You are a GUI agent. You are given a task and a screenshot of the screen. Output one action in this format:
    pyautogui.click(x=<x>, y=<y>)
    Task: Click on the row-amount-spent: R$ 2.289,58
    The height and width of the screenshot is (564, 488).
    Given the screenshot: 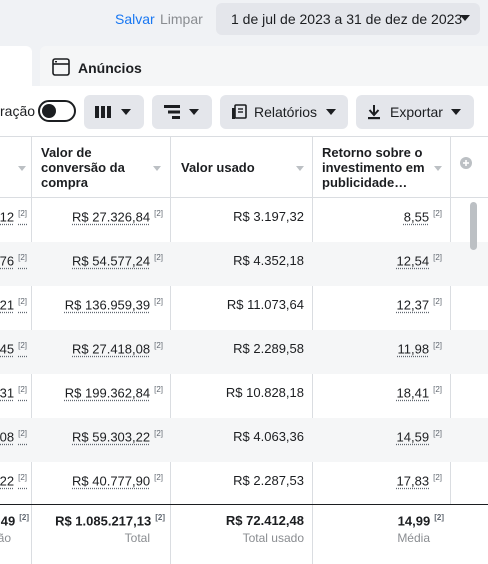 What is the action you would take?
    pyautogui.click(x=268, y=348)
    